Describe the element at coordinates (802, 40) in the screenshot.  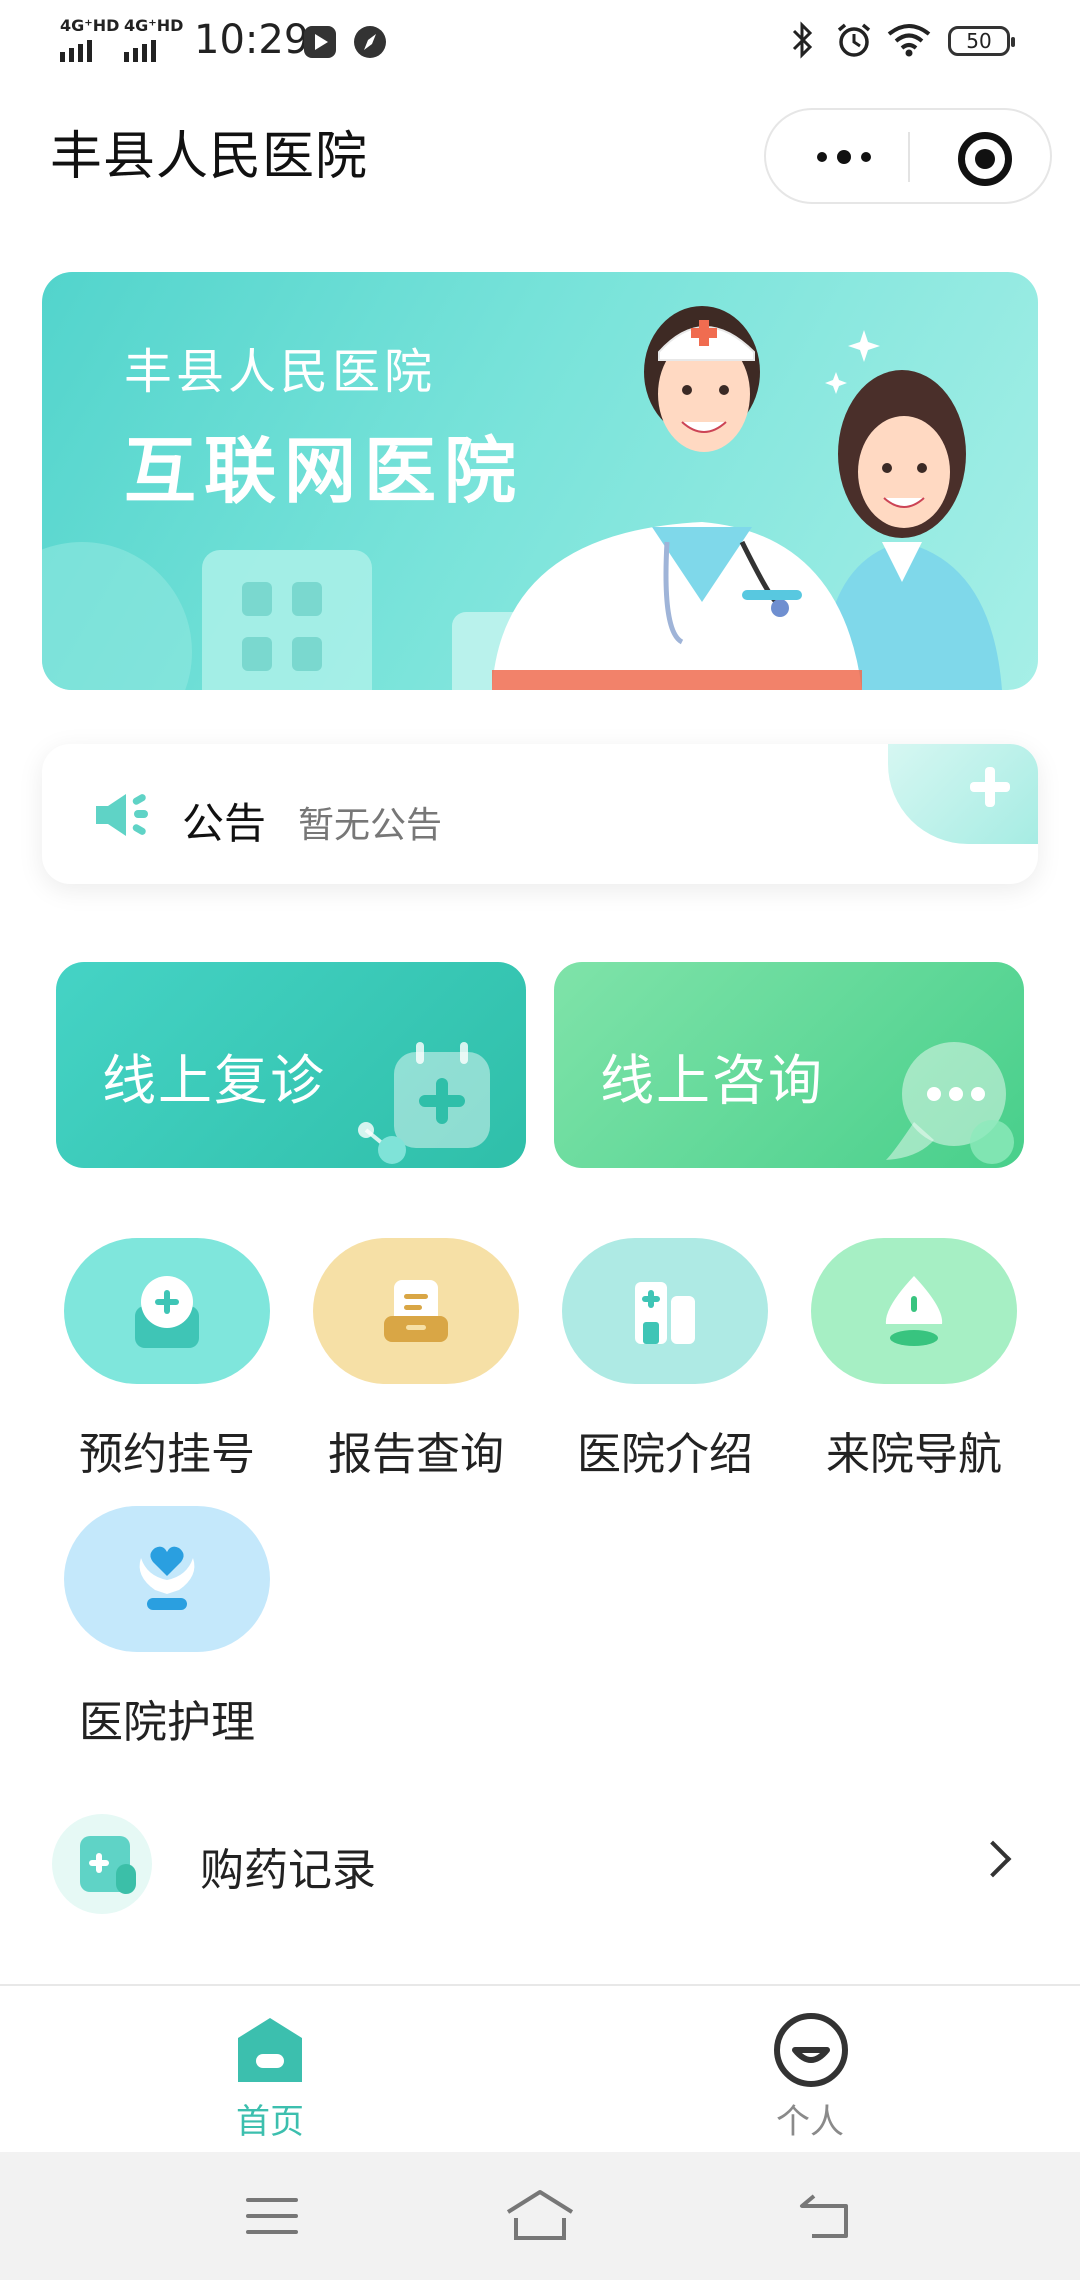
I see `bluetooth-icon` at that location.